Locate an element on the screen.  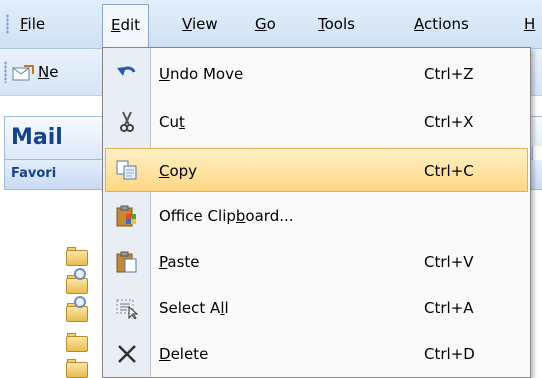
menu-item-delete: Delete Ctrl+D is located at coordinates (316, 354).